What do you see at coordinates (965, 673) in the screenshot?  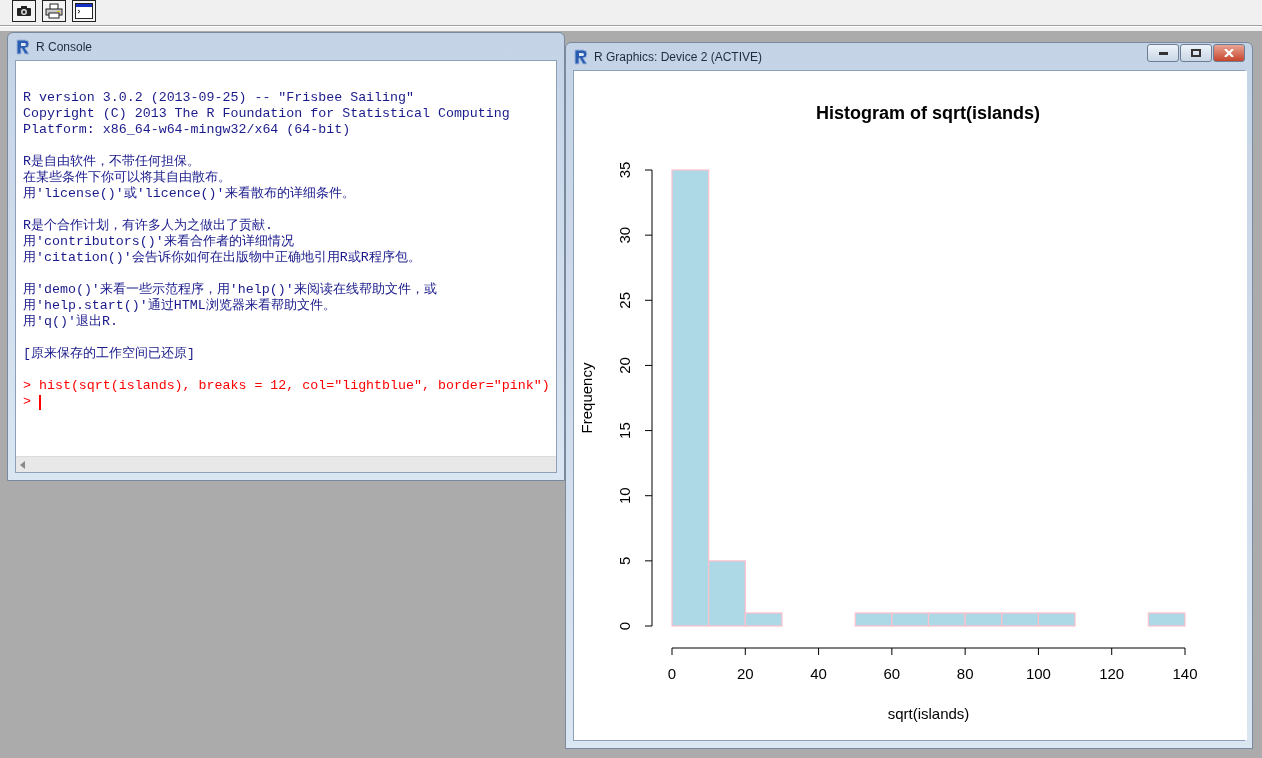 I see `x-tick-label: 80` at bounding box center [965, 673].